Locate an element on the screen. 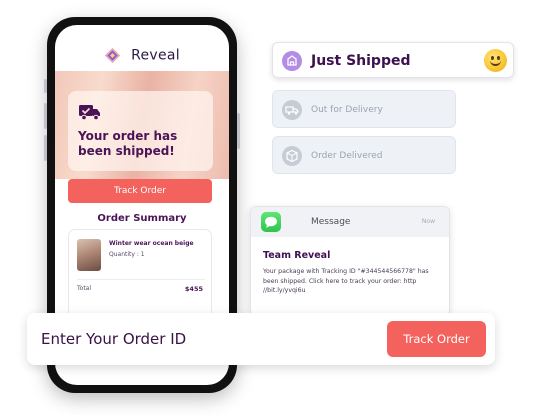 This screenshot has height=416, width=552. track-order-button: Track Order is located at coordinates (436, 339).